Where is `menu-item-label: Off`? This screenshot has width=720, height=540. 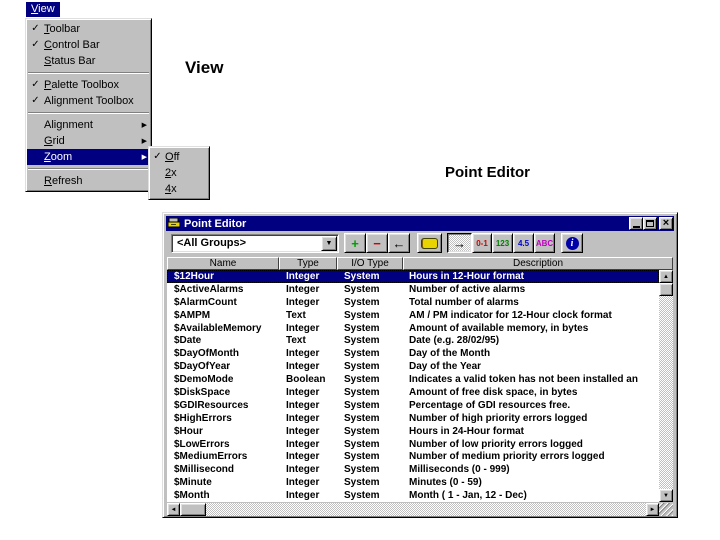
menu-item-label: Off is located at coordinates (172, 157).